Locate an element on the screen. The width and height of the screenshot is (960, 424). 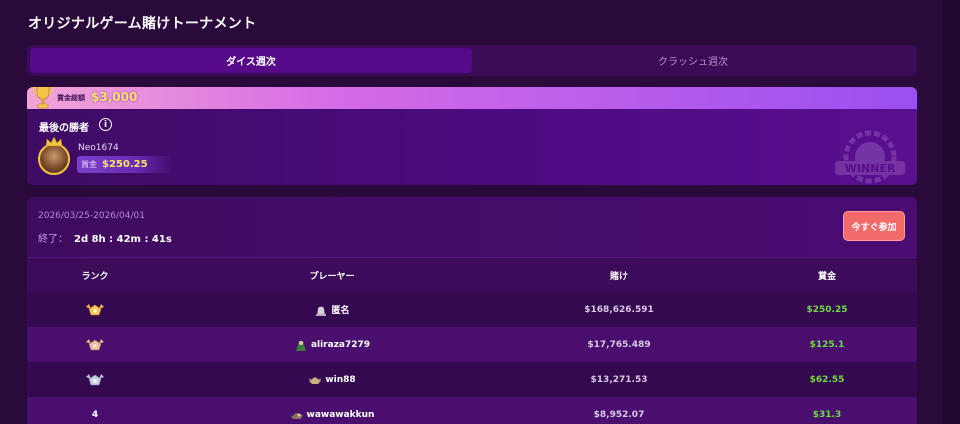
winner-prize-label: 賞金 is located at coordinates (89, 164).